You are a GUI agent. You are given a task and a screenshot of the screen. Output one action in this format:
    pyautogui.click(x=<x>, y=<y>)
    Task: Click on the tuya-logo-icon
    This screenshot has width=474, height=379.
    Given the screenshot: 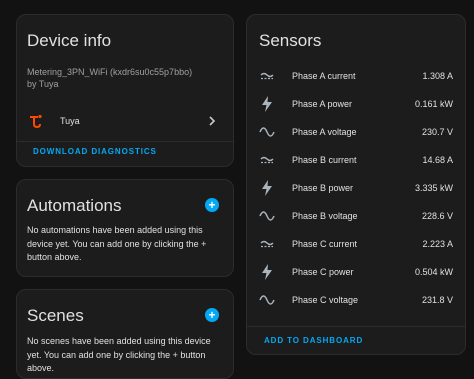 What is the action you would take?
    pyautogui.click(x=35, y=121)
    